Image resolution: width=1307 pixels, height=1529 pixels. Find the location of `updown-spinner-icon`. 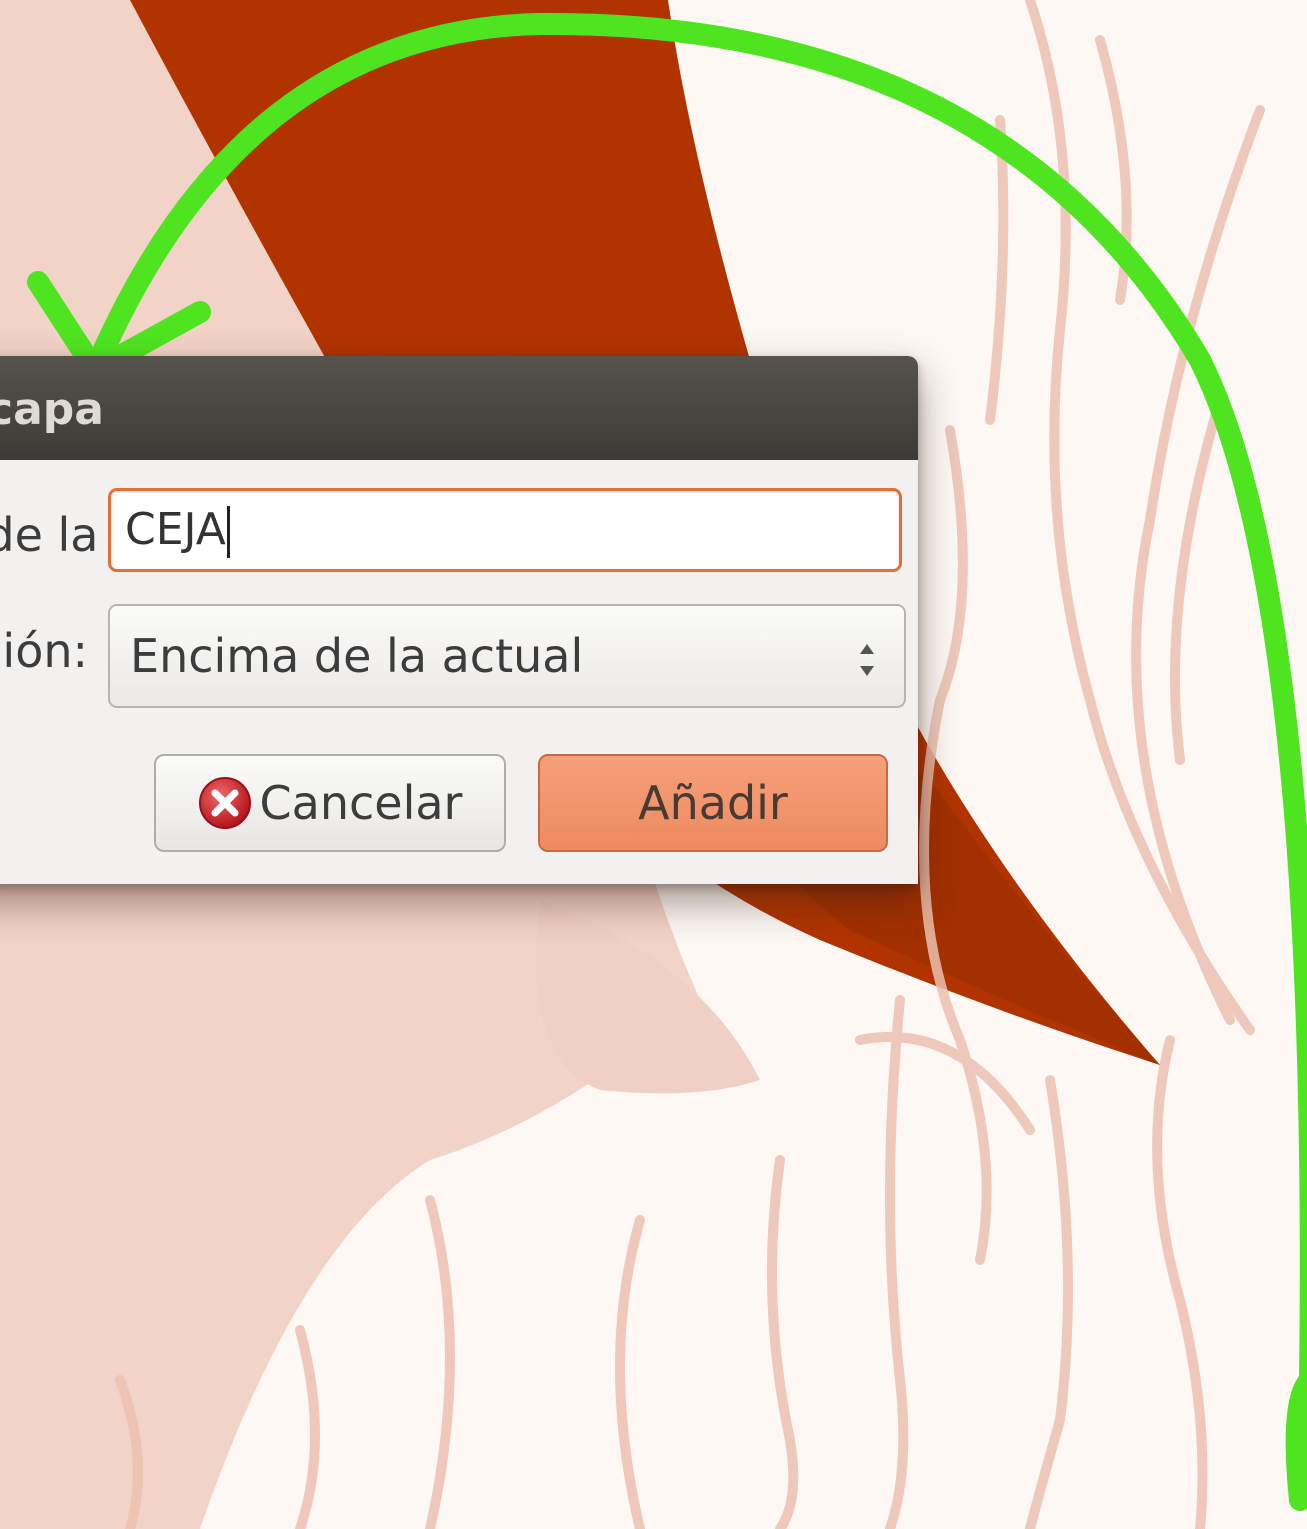

updown-spinner-icon is located at coordinates (867, 660).